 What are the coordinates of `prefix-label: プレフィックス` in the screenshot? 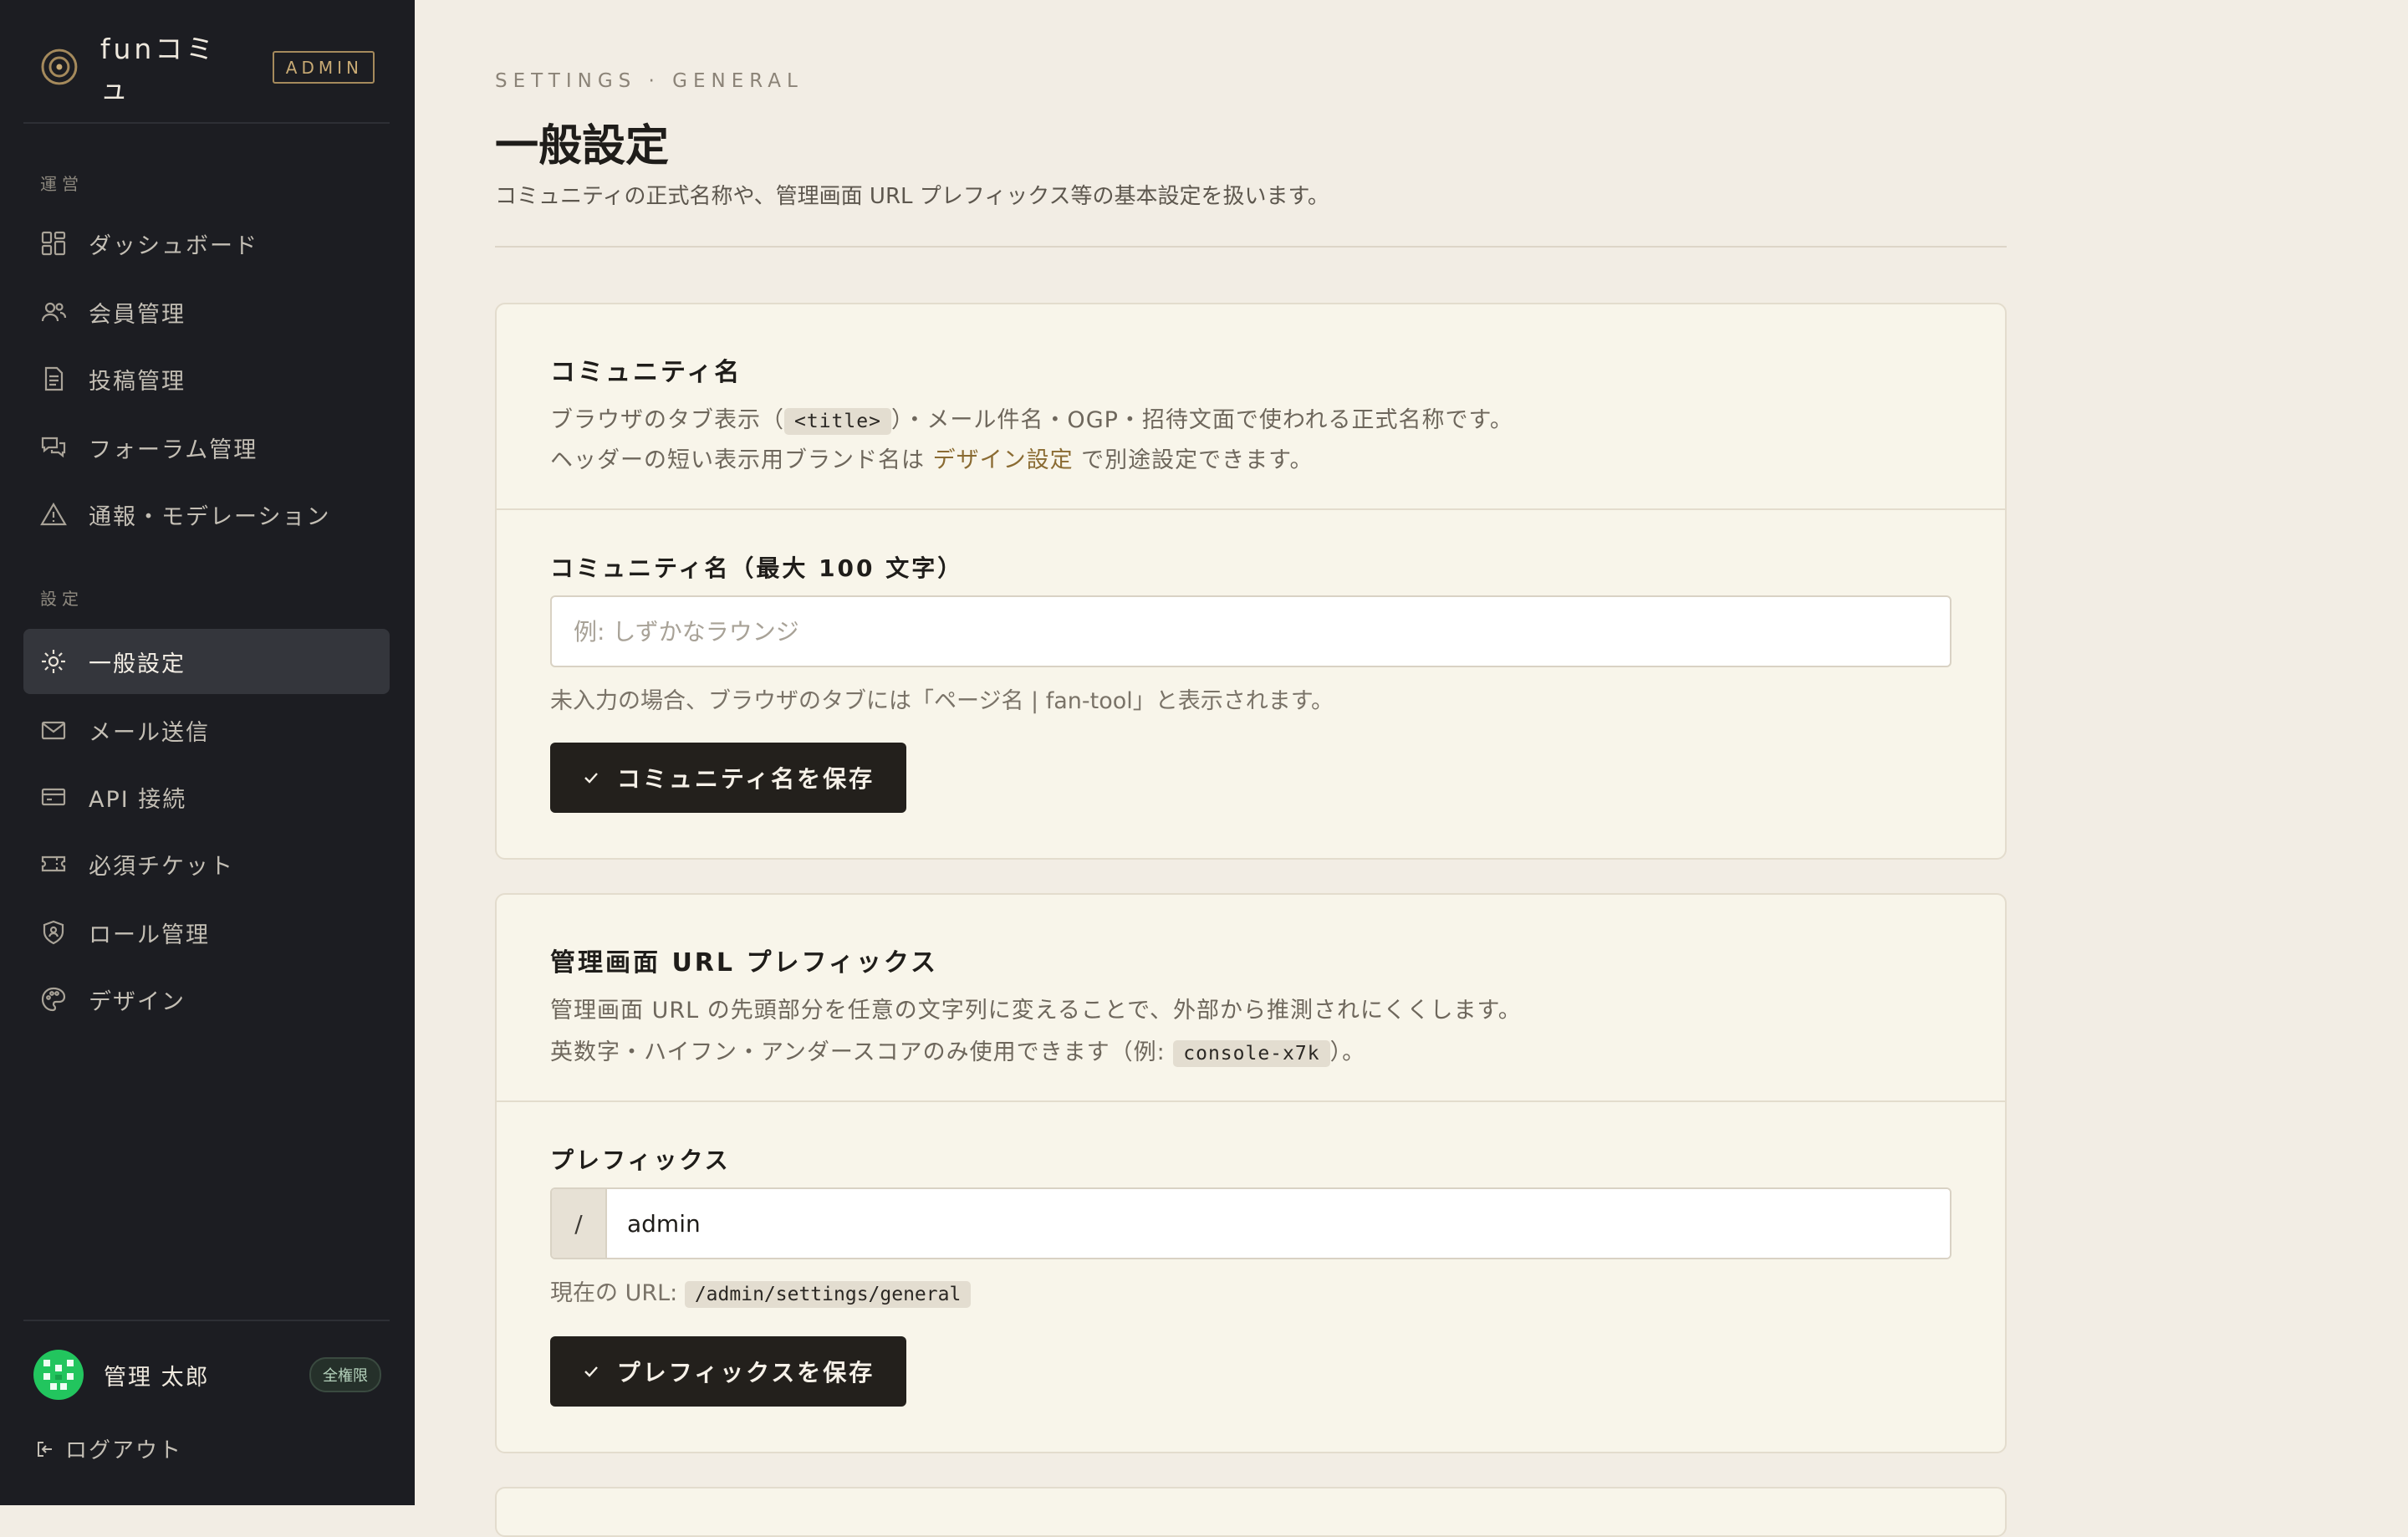 It's located at (640, 1160).